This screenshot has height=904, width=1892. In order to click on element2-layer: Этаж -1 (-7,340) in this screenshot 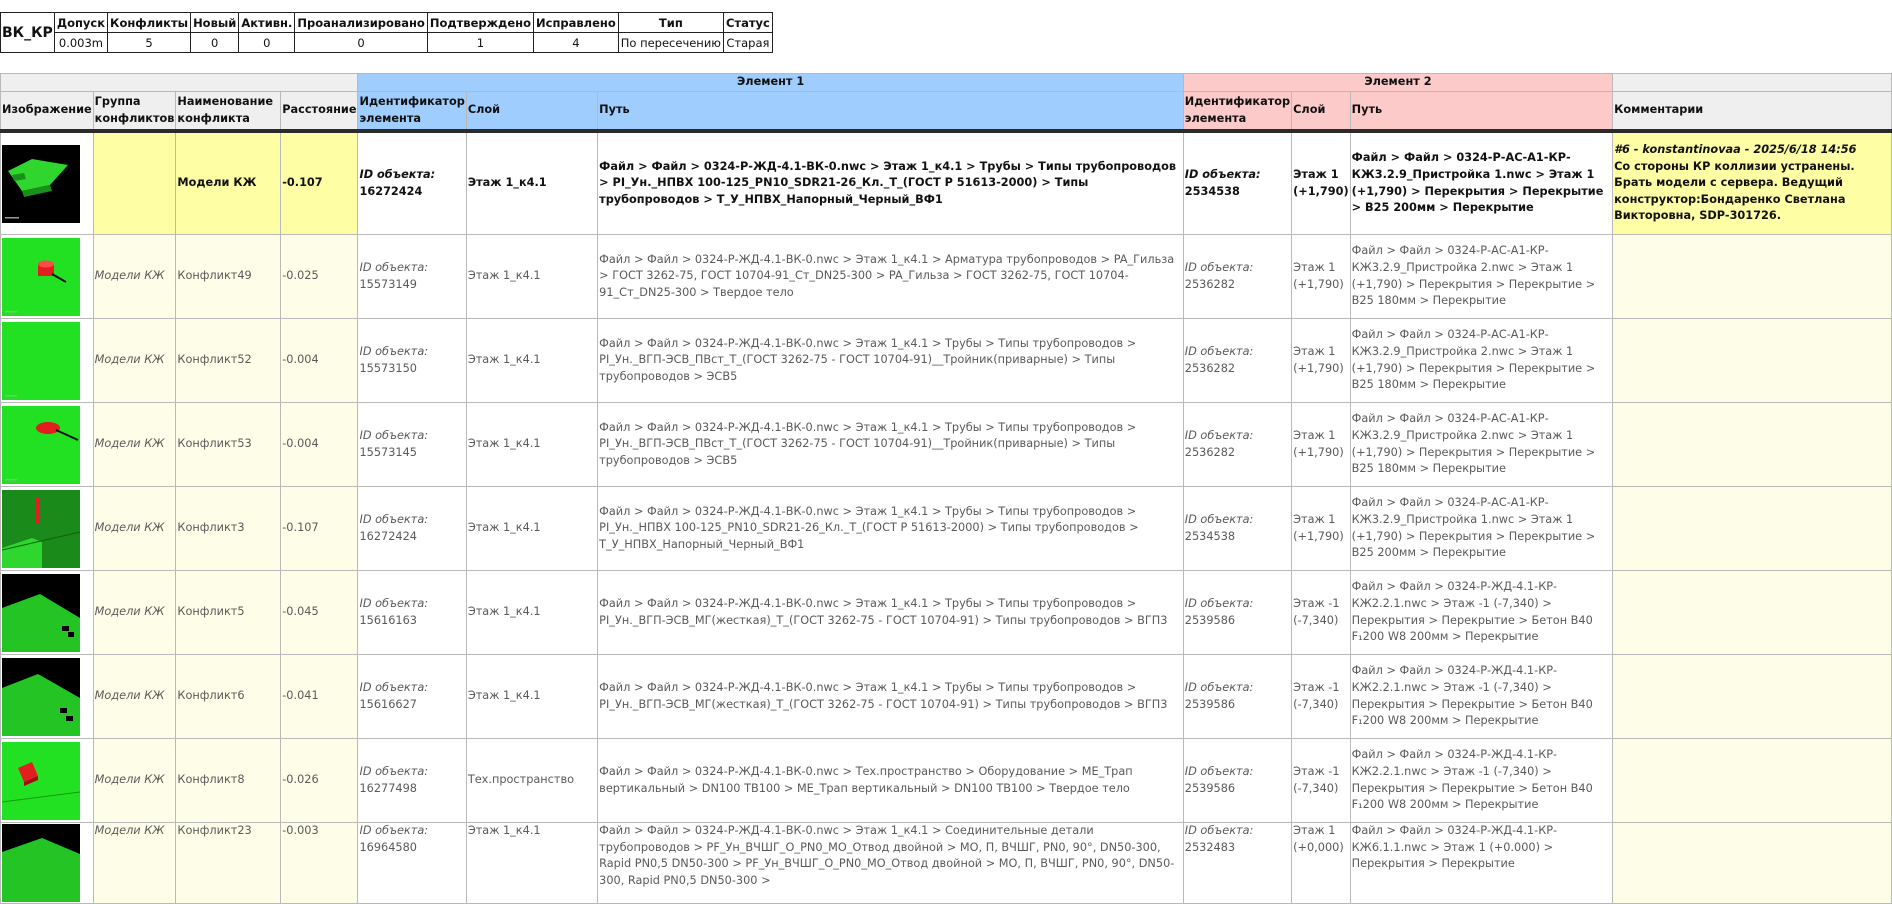, I will do `click(1321, 696)`.